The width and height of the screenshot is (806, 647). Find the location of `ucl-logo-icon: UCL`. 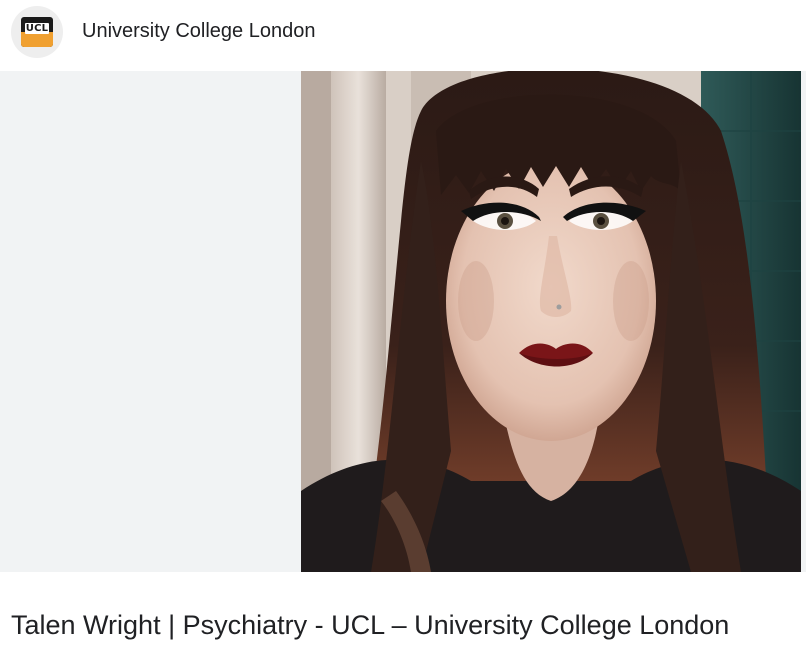

ucl-logo-icon: UCL is located at coordinates (37, 32).